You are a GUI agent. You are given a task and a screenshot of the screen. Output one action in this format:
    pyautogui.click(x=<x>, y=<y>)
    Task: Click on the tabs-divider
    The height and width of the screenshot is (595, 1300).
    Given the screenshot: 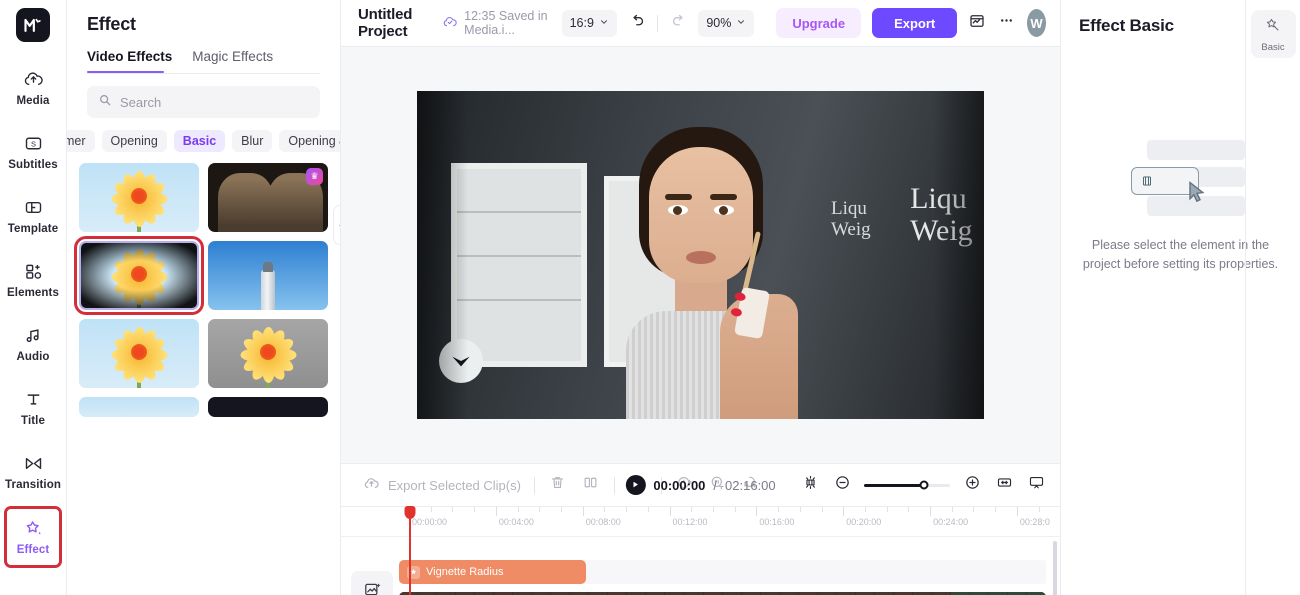 What is the action you would take?
    pyautogui.click(x=203, y=73)
    